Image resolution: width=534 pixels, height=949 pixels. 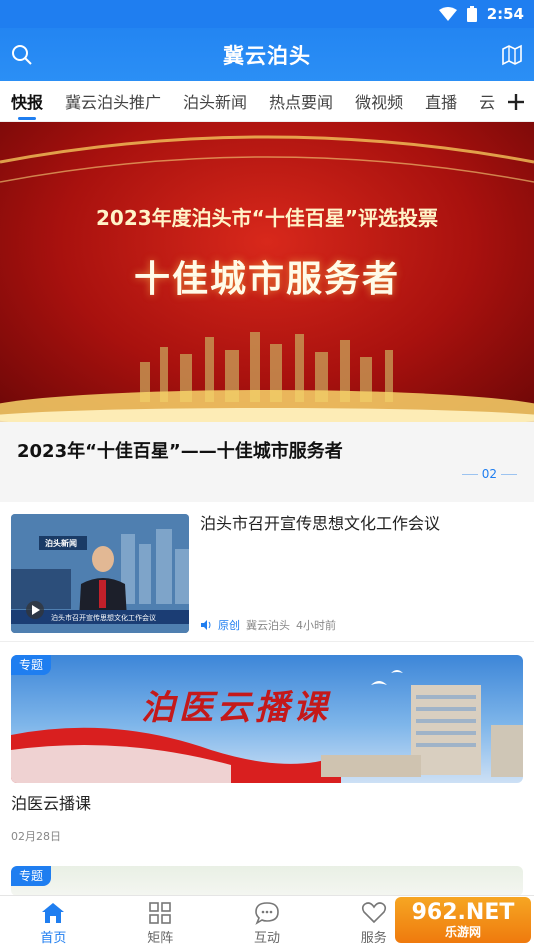 I want to click on thumbnail-caption: 泊头新闻, so click(x=61, y=543).